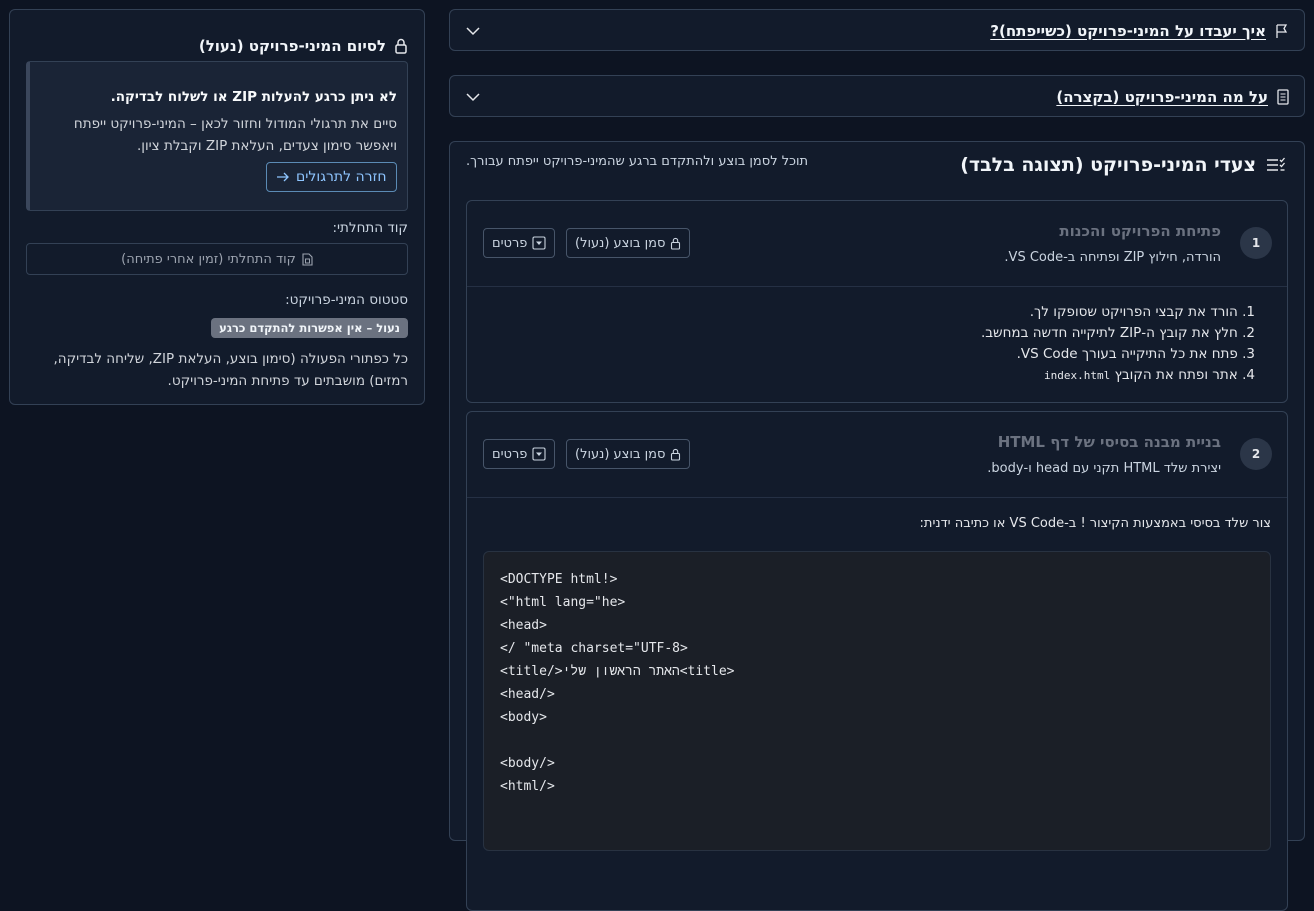  Describe the element at coordinates (307, 259) in the screenshot. I see `file-code-icon` at that location.